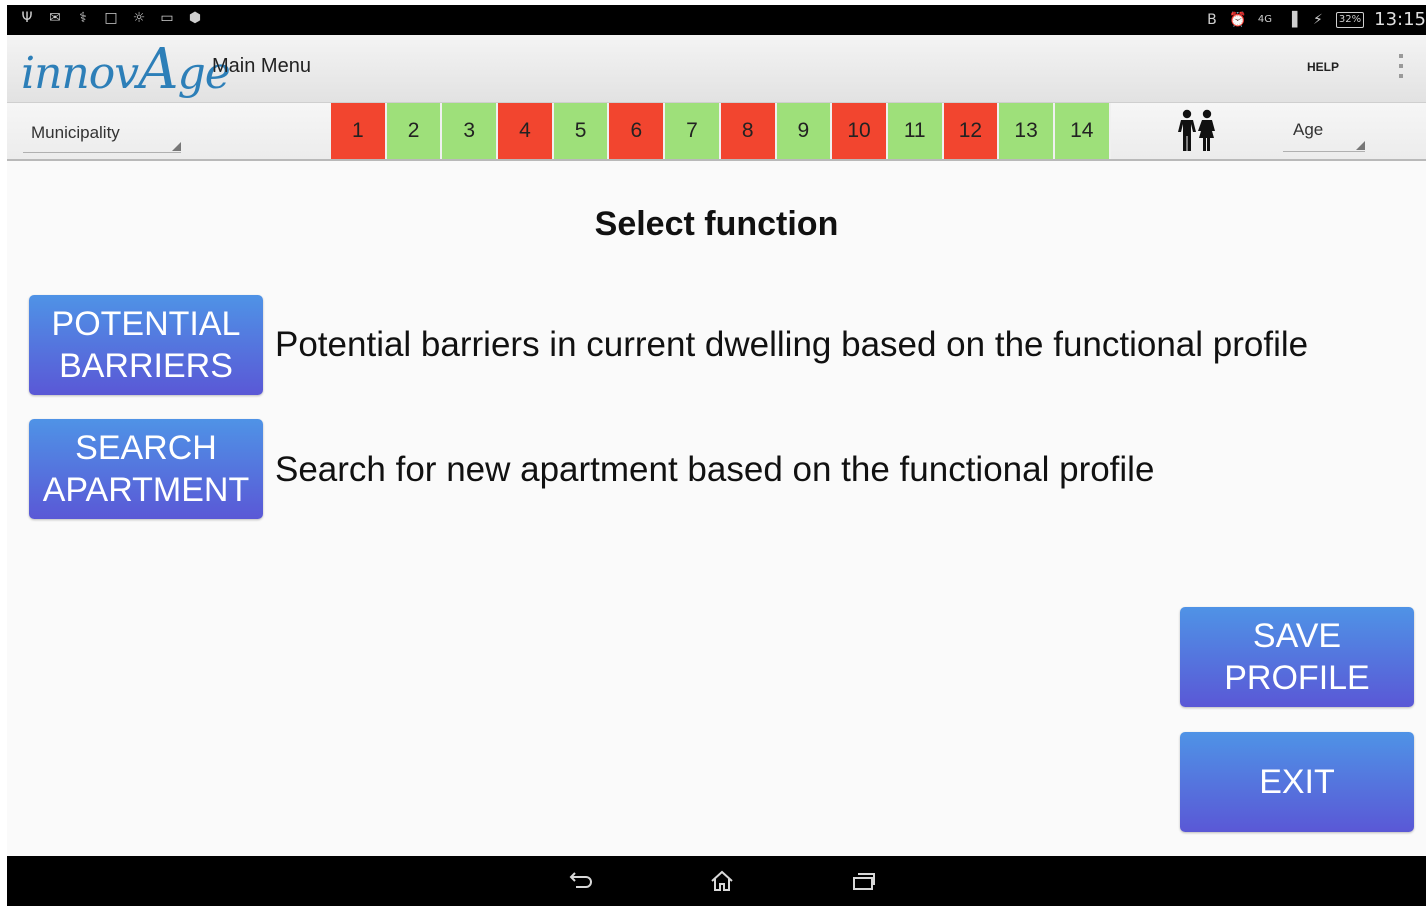 Image resolution: width=1426 pixels, height=906 pixels. What do you see at coordinates (1238, 19) in the screenshot?
I see `alarm-icon: ⏰` at bounding box center [1238, 19].